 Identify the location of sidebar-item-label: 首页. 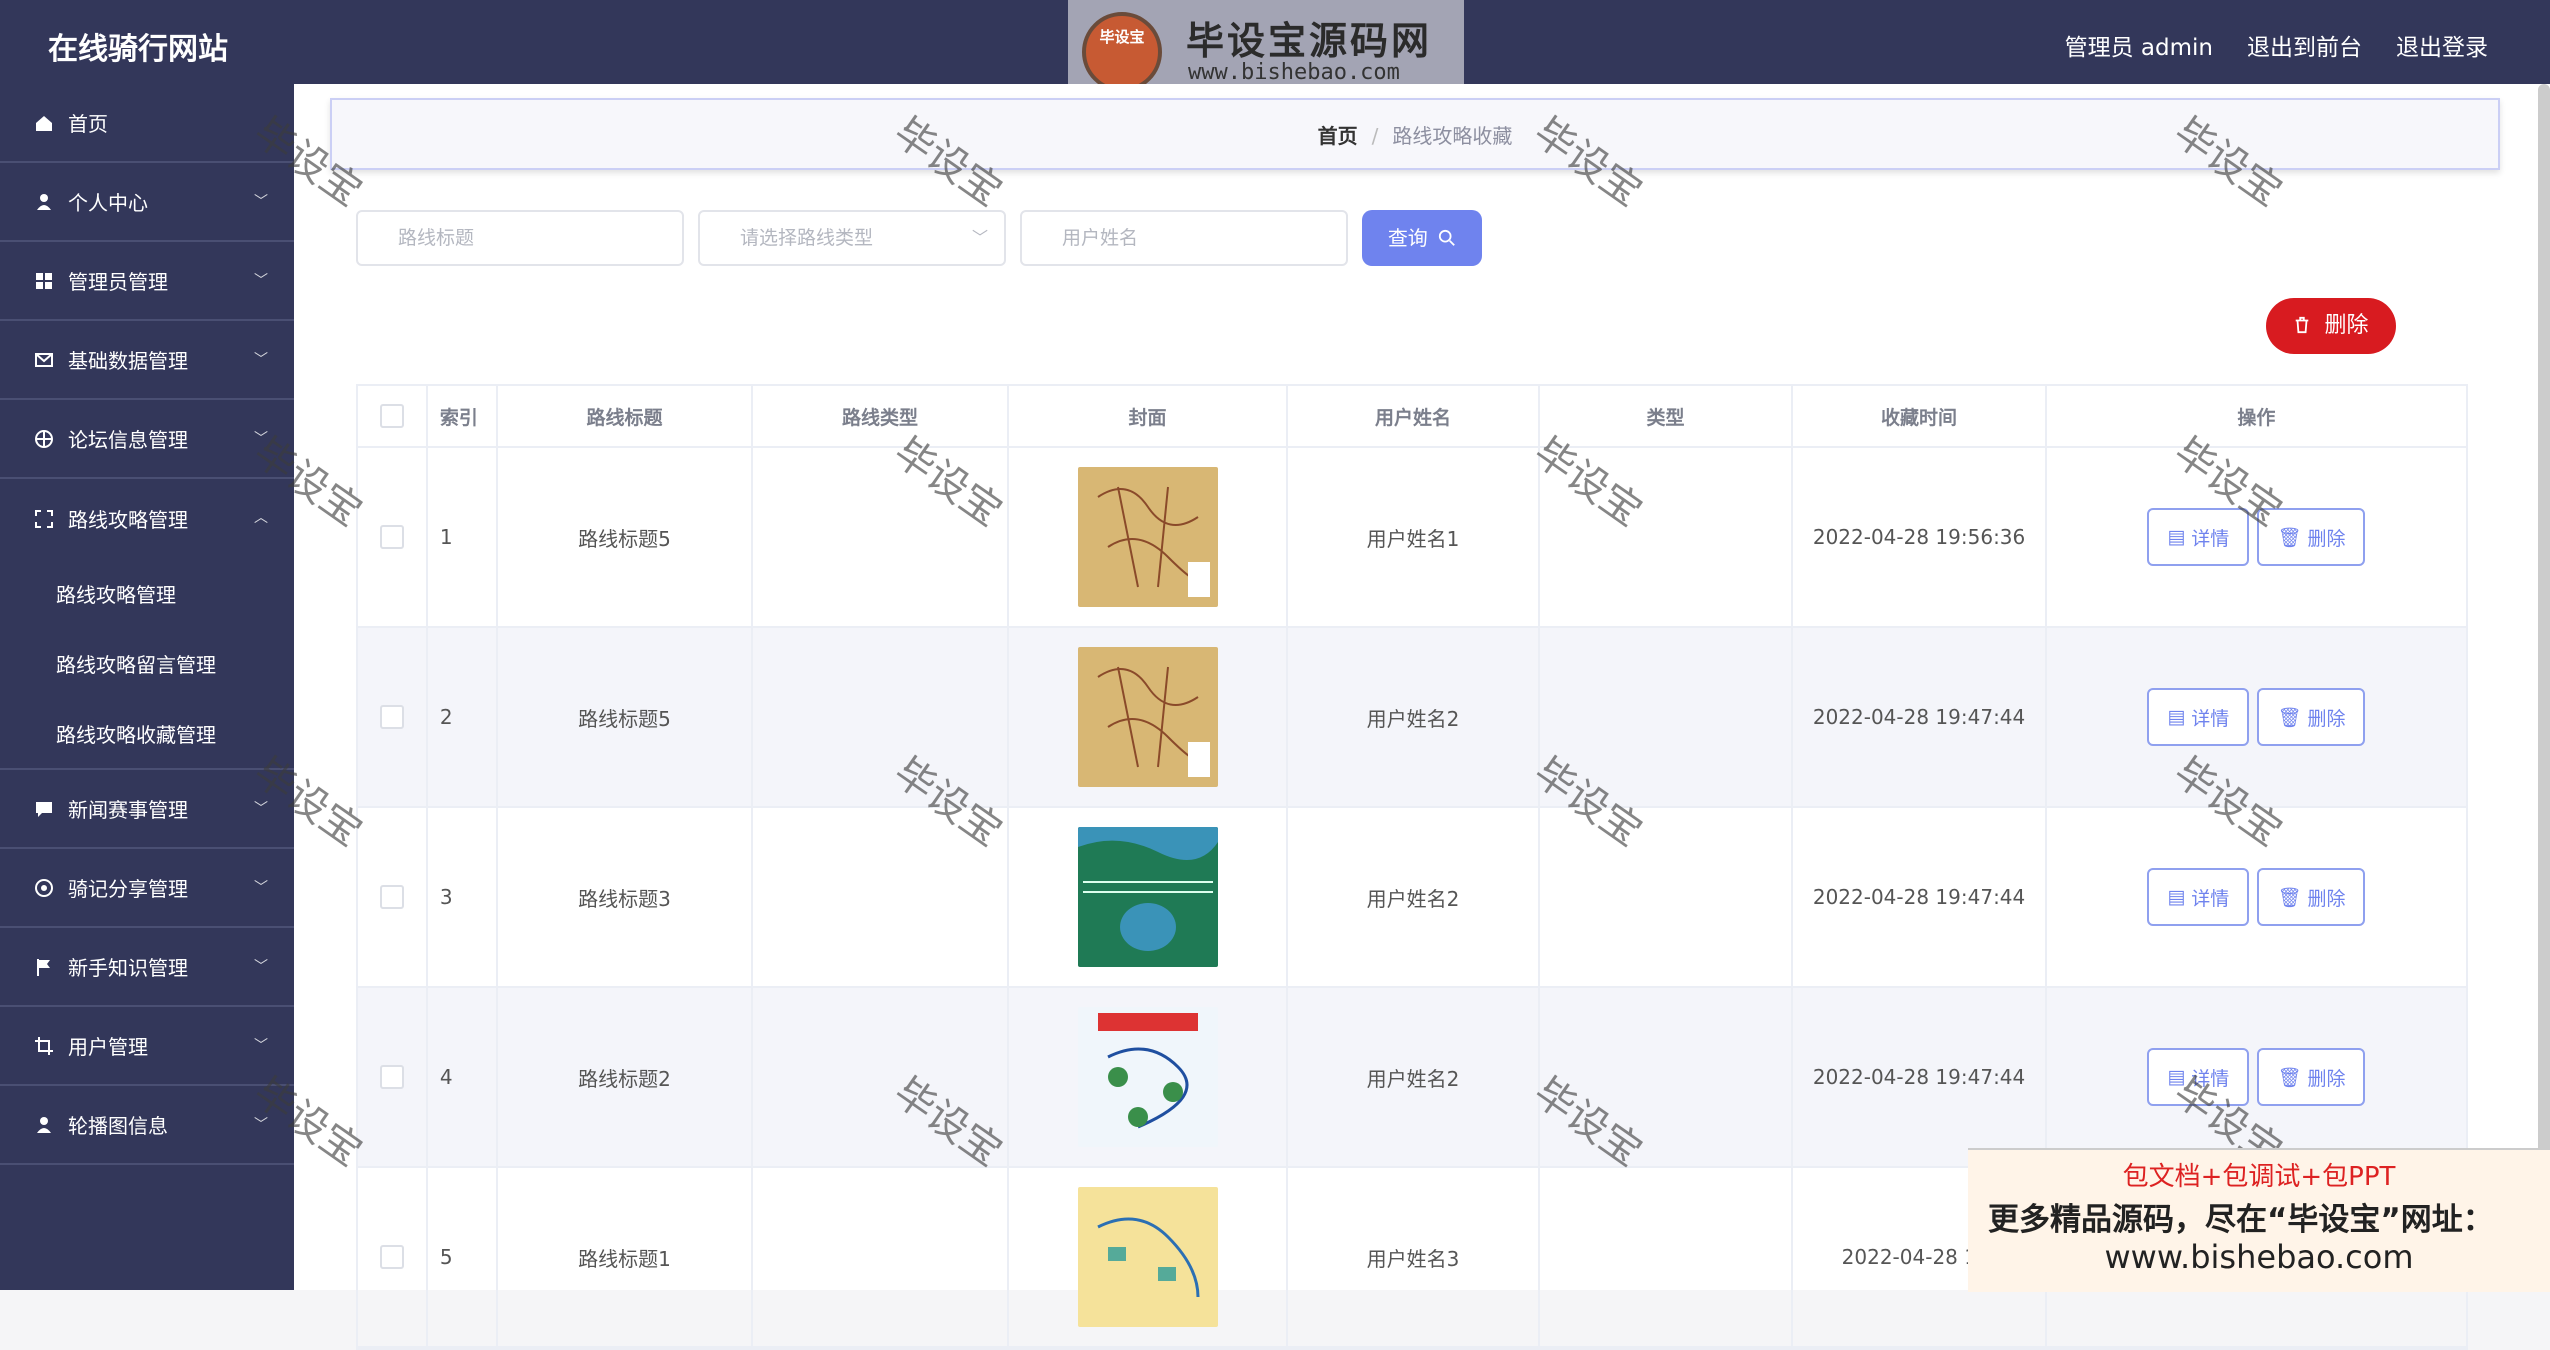
(88, 124).